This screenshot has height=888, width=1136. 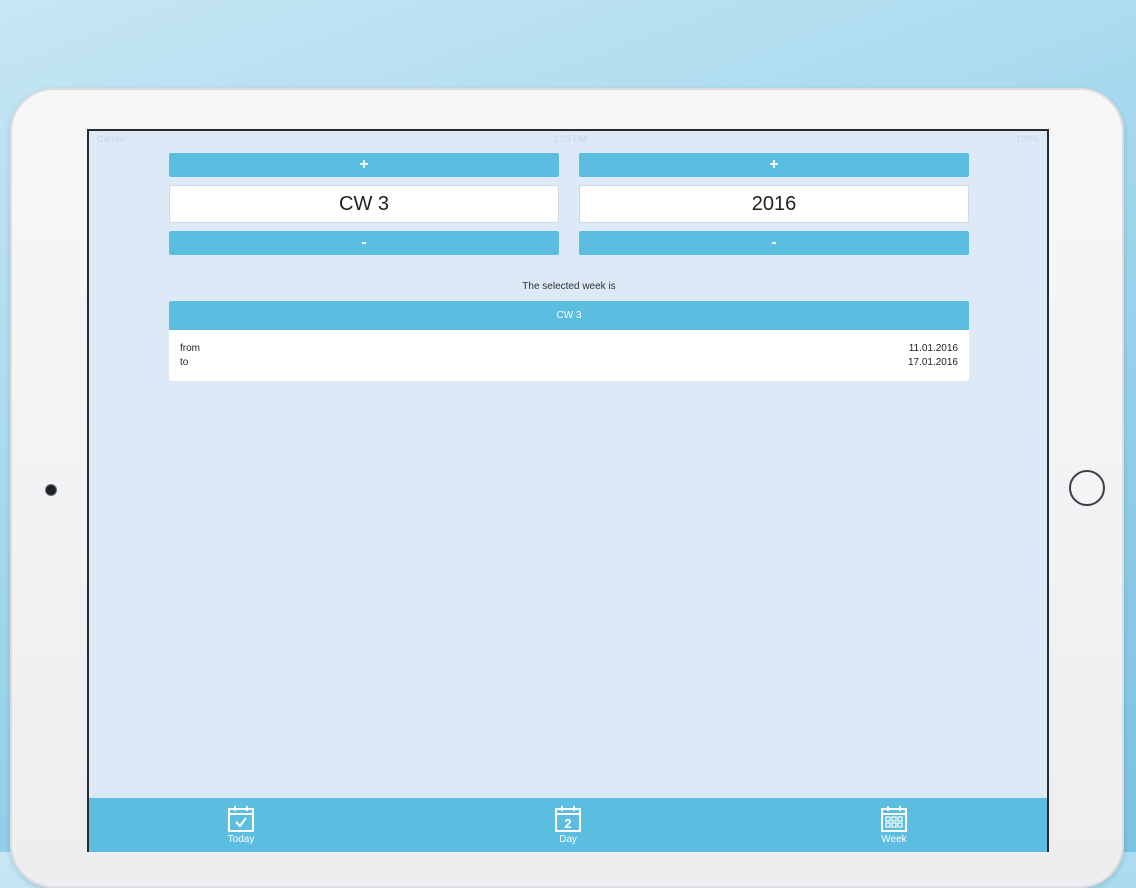 I want to click on tab-label: Today, so click(x=241, y=839).